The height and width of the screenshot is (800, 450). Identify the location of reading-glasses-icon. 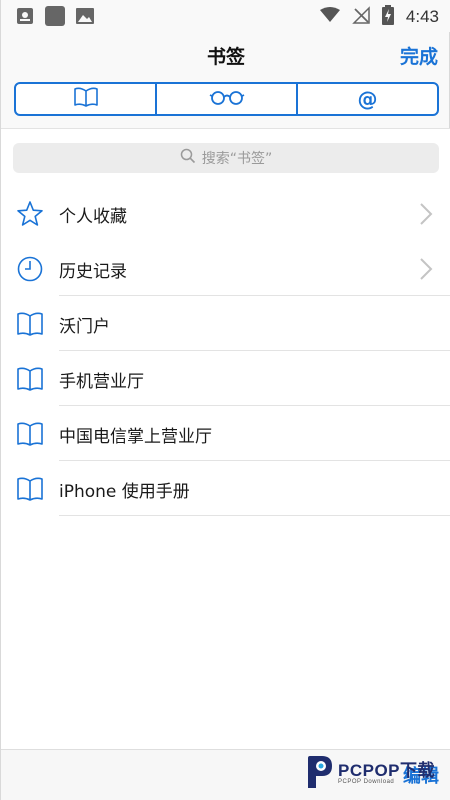
(227, 99).